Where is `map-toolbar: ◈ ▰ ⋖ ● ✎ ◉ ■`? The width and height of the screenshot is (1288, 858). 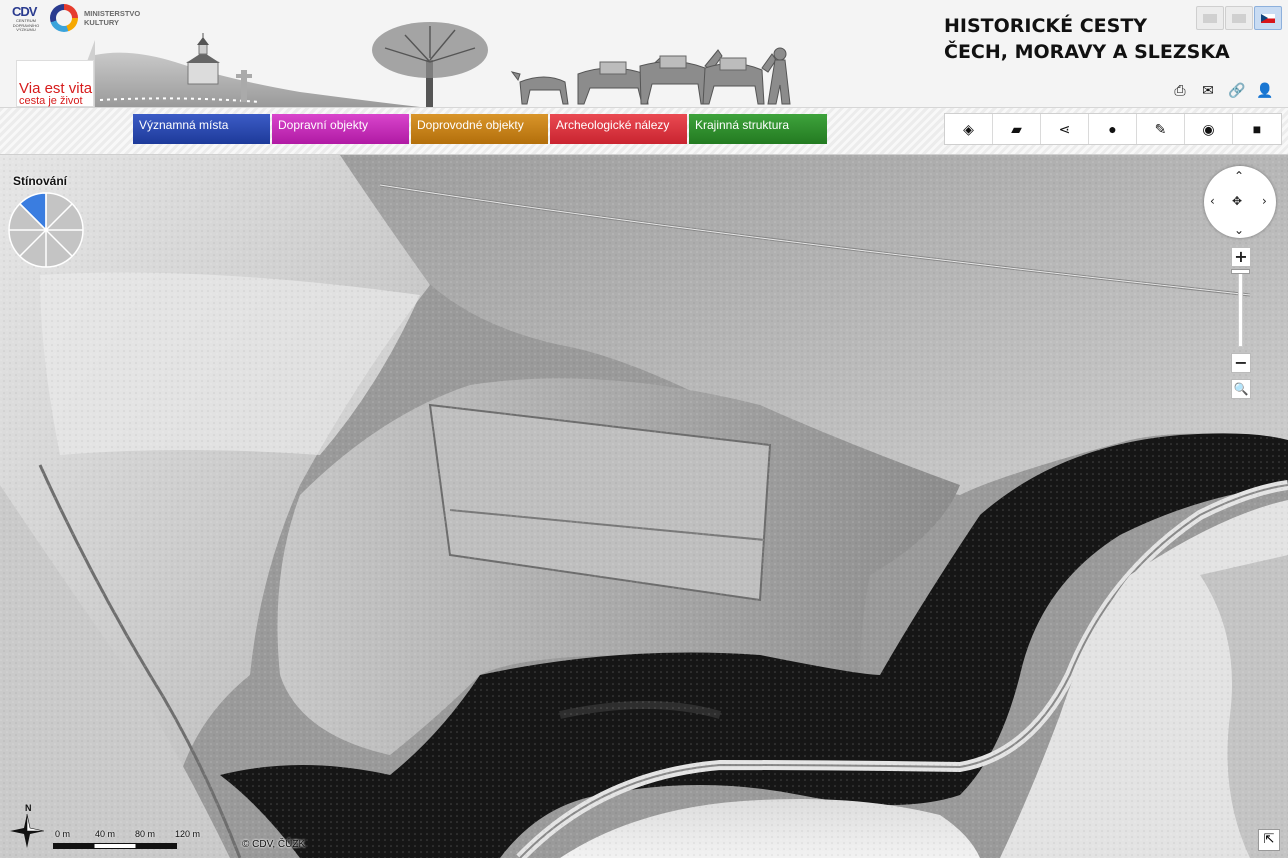
map-toolbar: ◈ ▰ ⋖ ● ✎ ◉ ■ is located at coordinates (1113, 129).